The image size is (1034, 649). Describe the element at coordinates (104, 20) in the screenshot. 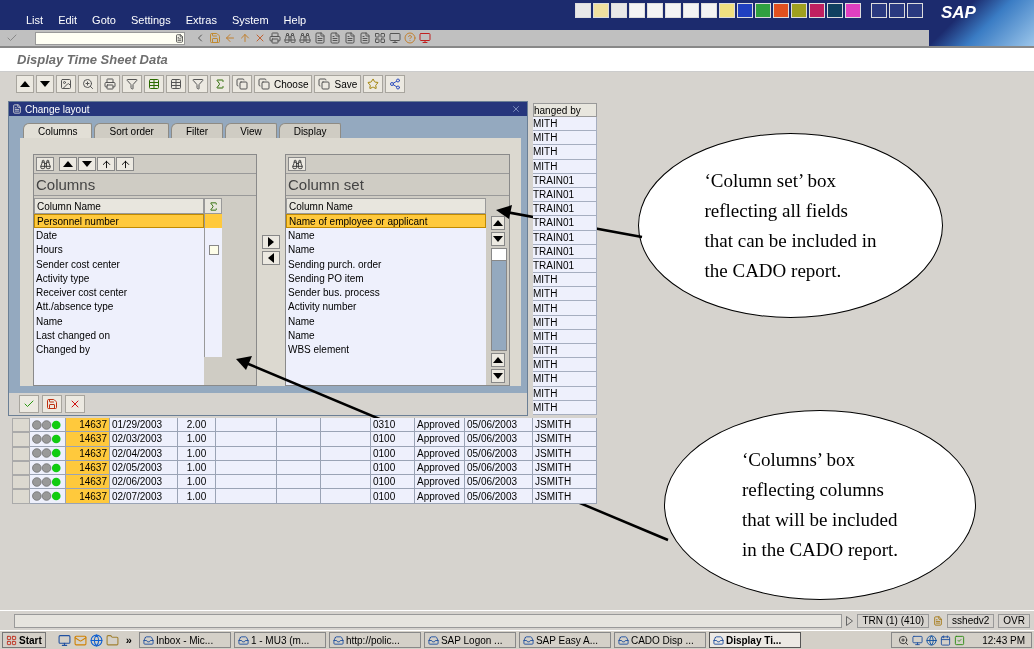

I see `menu-item: Goto` at that location.